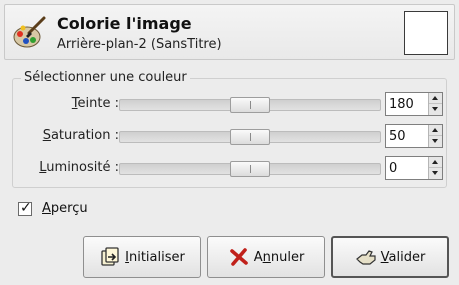  Describe the element at coordinates (105, 77) in the screenshot. I see `group-legend: Sélectionner une couleur` at that location.